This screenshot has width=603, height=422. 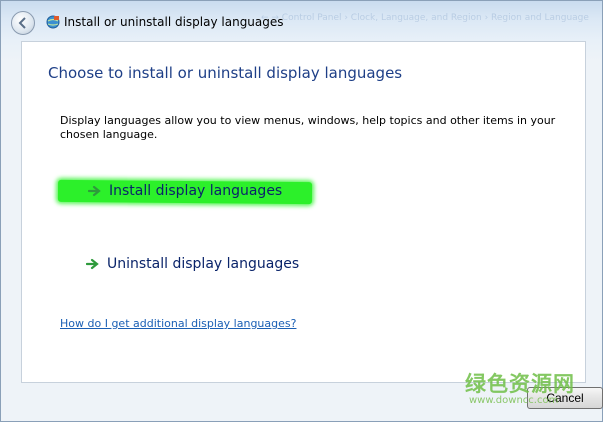 I want to click on language-globe-icon, so click(x=53, y=22).